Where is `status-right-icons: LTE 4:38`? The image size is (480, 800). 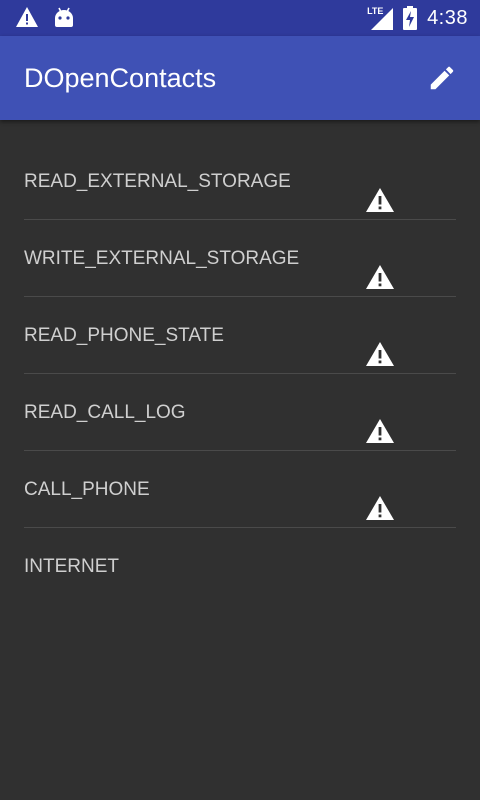 status-right-icons: LTE 4:38 is located at coordinates (417, 18).